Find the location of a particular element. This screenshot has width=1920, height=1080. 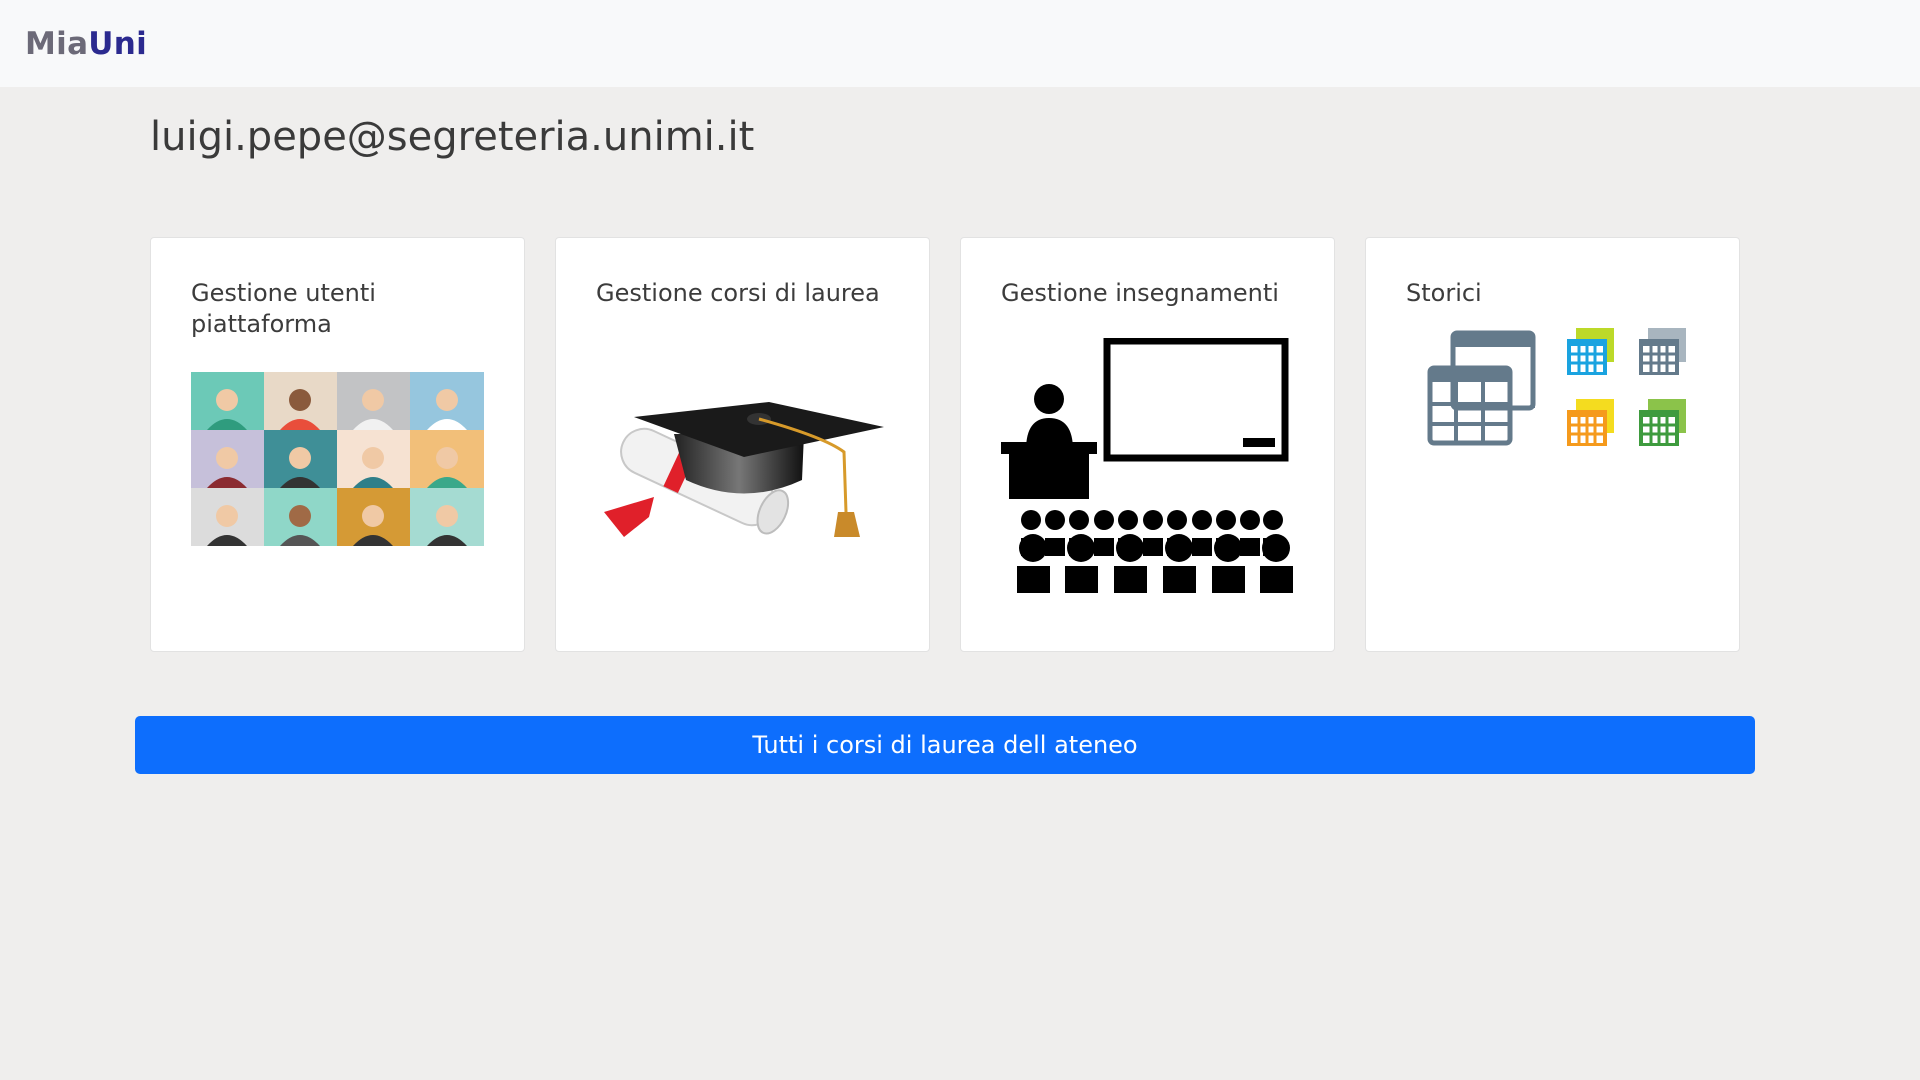

classroom-icon is located at coordinates (1147, 465).